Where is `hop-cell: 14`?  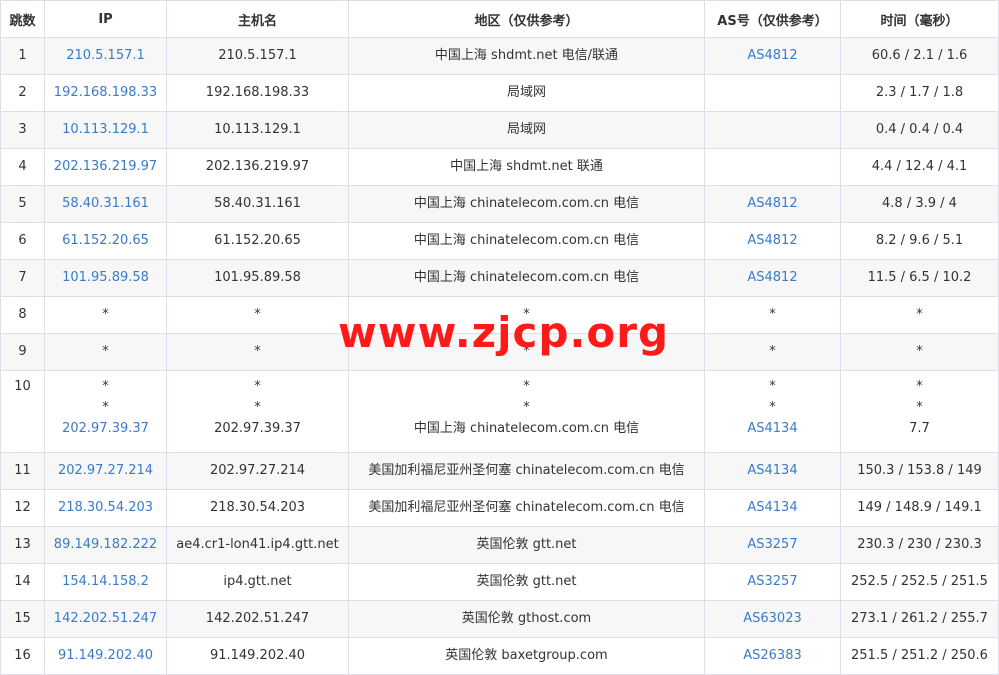
hop-cell: 14 is located at coordinates (22, 582).